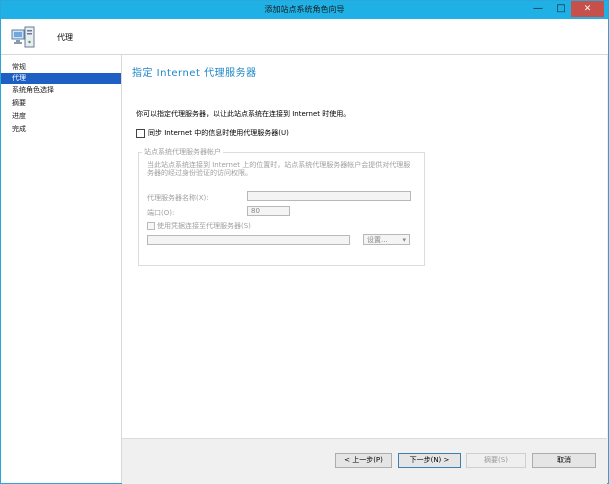  What do you see at coordinates (178, 198) in the screenshot?
I see `server-name-label: 代理服务器名称(X):` at bounding box center [178, 198].